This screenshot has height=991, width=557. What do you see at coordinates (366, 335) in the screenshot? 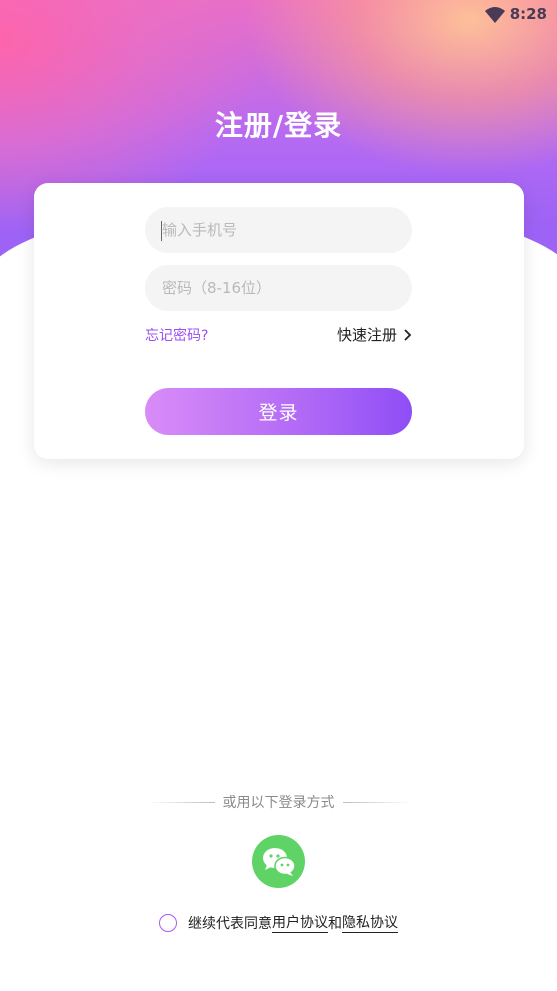
I see `quick-register-label: 快速注册` at bounding box center [366, 335].